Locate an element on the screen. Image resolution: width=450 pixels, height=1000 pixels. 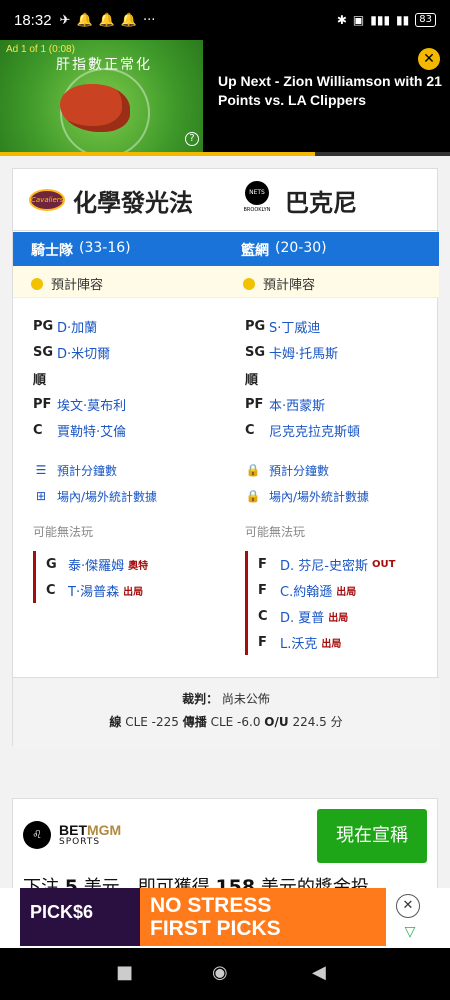
injury-row: F L.沃克 出局 is located at coordinates (354, 642).